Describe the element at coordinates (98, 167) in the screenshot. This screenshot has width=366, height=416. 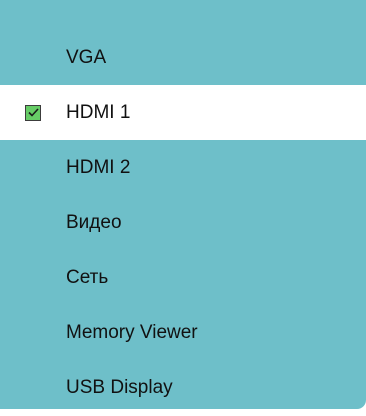
I see `menu-item-label: HDMI 2` at that location.